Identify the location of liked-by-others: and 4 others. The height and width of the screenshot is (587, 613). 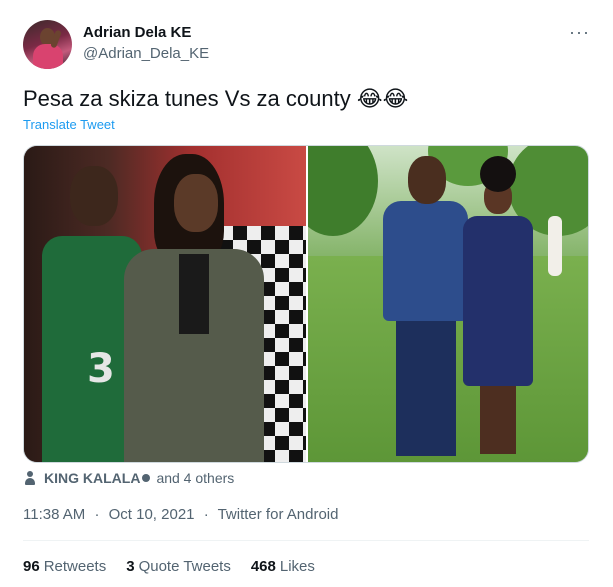
(195, 478).